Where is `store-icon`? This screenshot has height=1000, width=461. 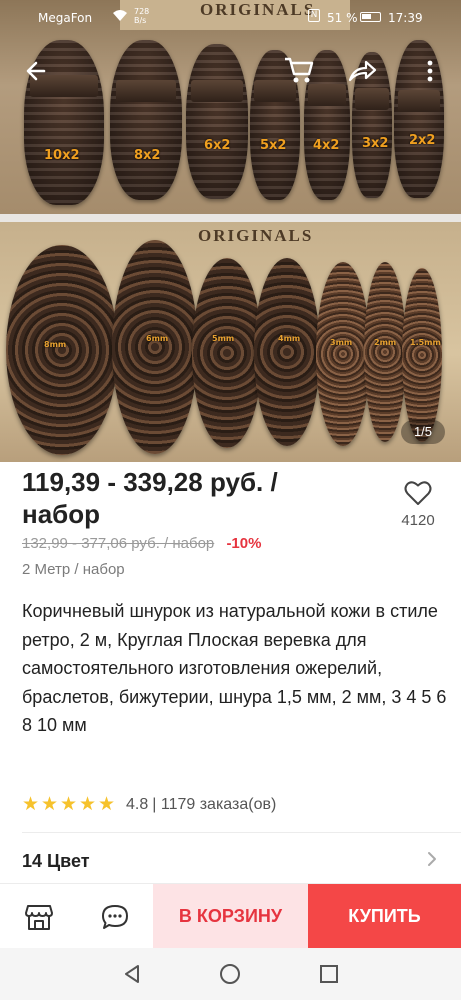 store-icon is located at coordinates (38, 917).